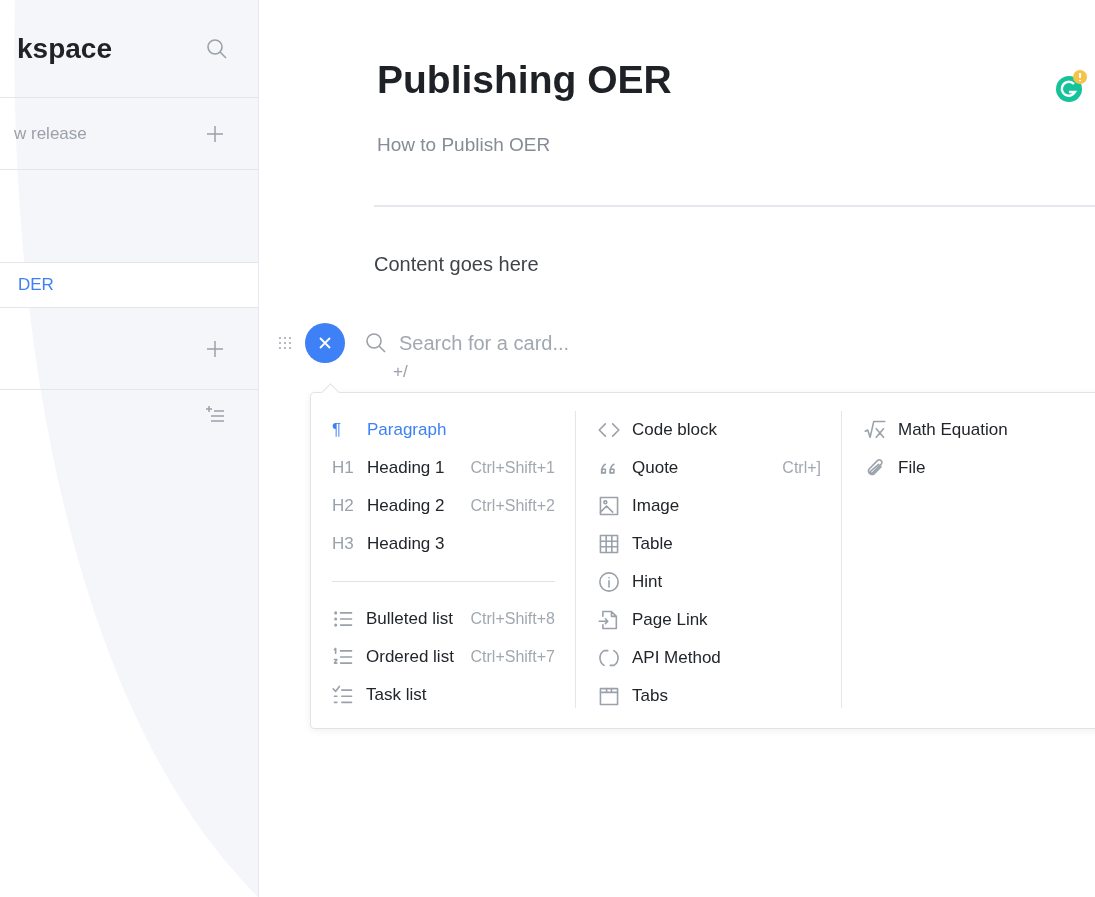 The image size is (1095, 897). I want to click on shortcut-hint: +/, so click(400, 372).